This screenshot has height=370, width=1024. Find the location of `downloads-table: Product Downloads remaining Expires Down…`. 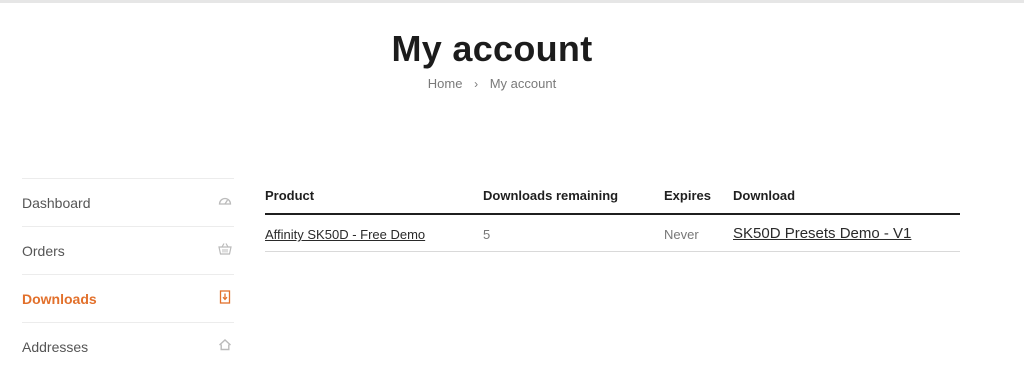

downloads-table: Product Downloads remaining Expires Down… is located at coordinates (612, 219).